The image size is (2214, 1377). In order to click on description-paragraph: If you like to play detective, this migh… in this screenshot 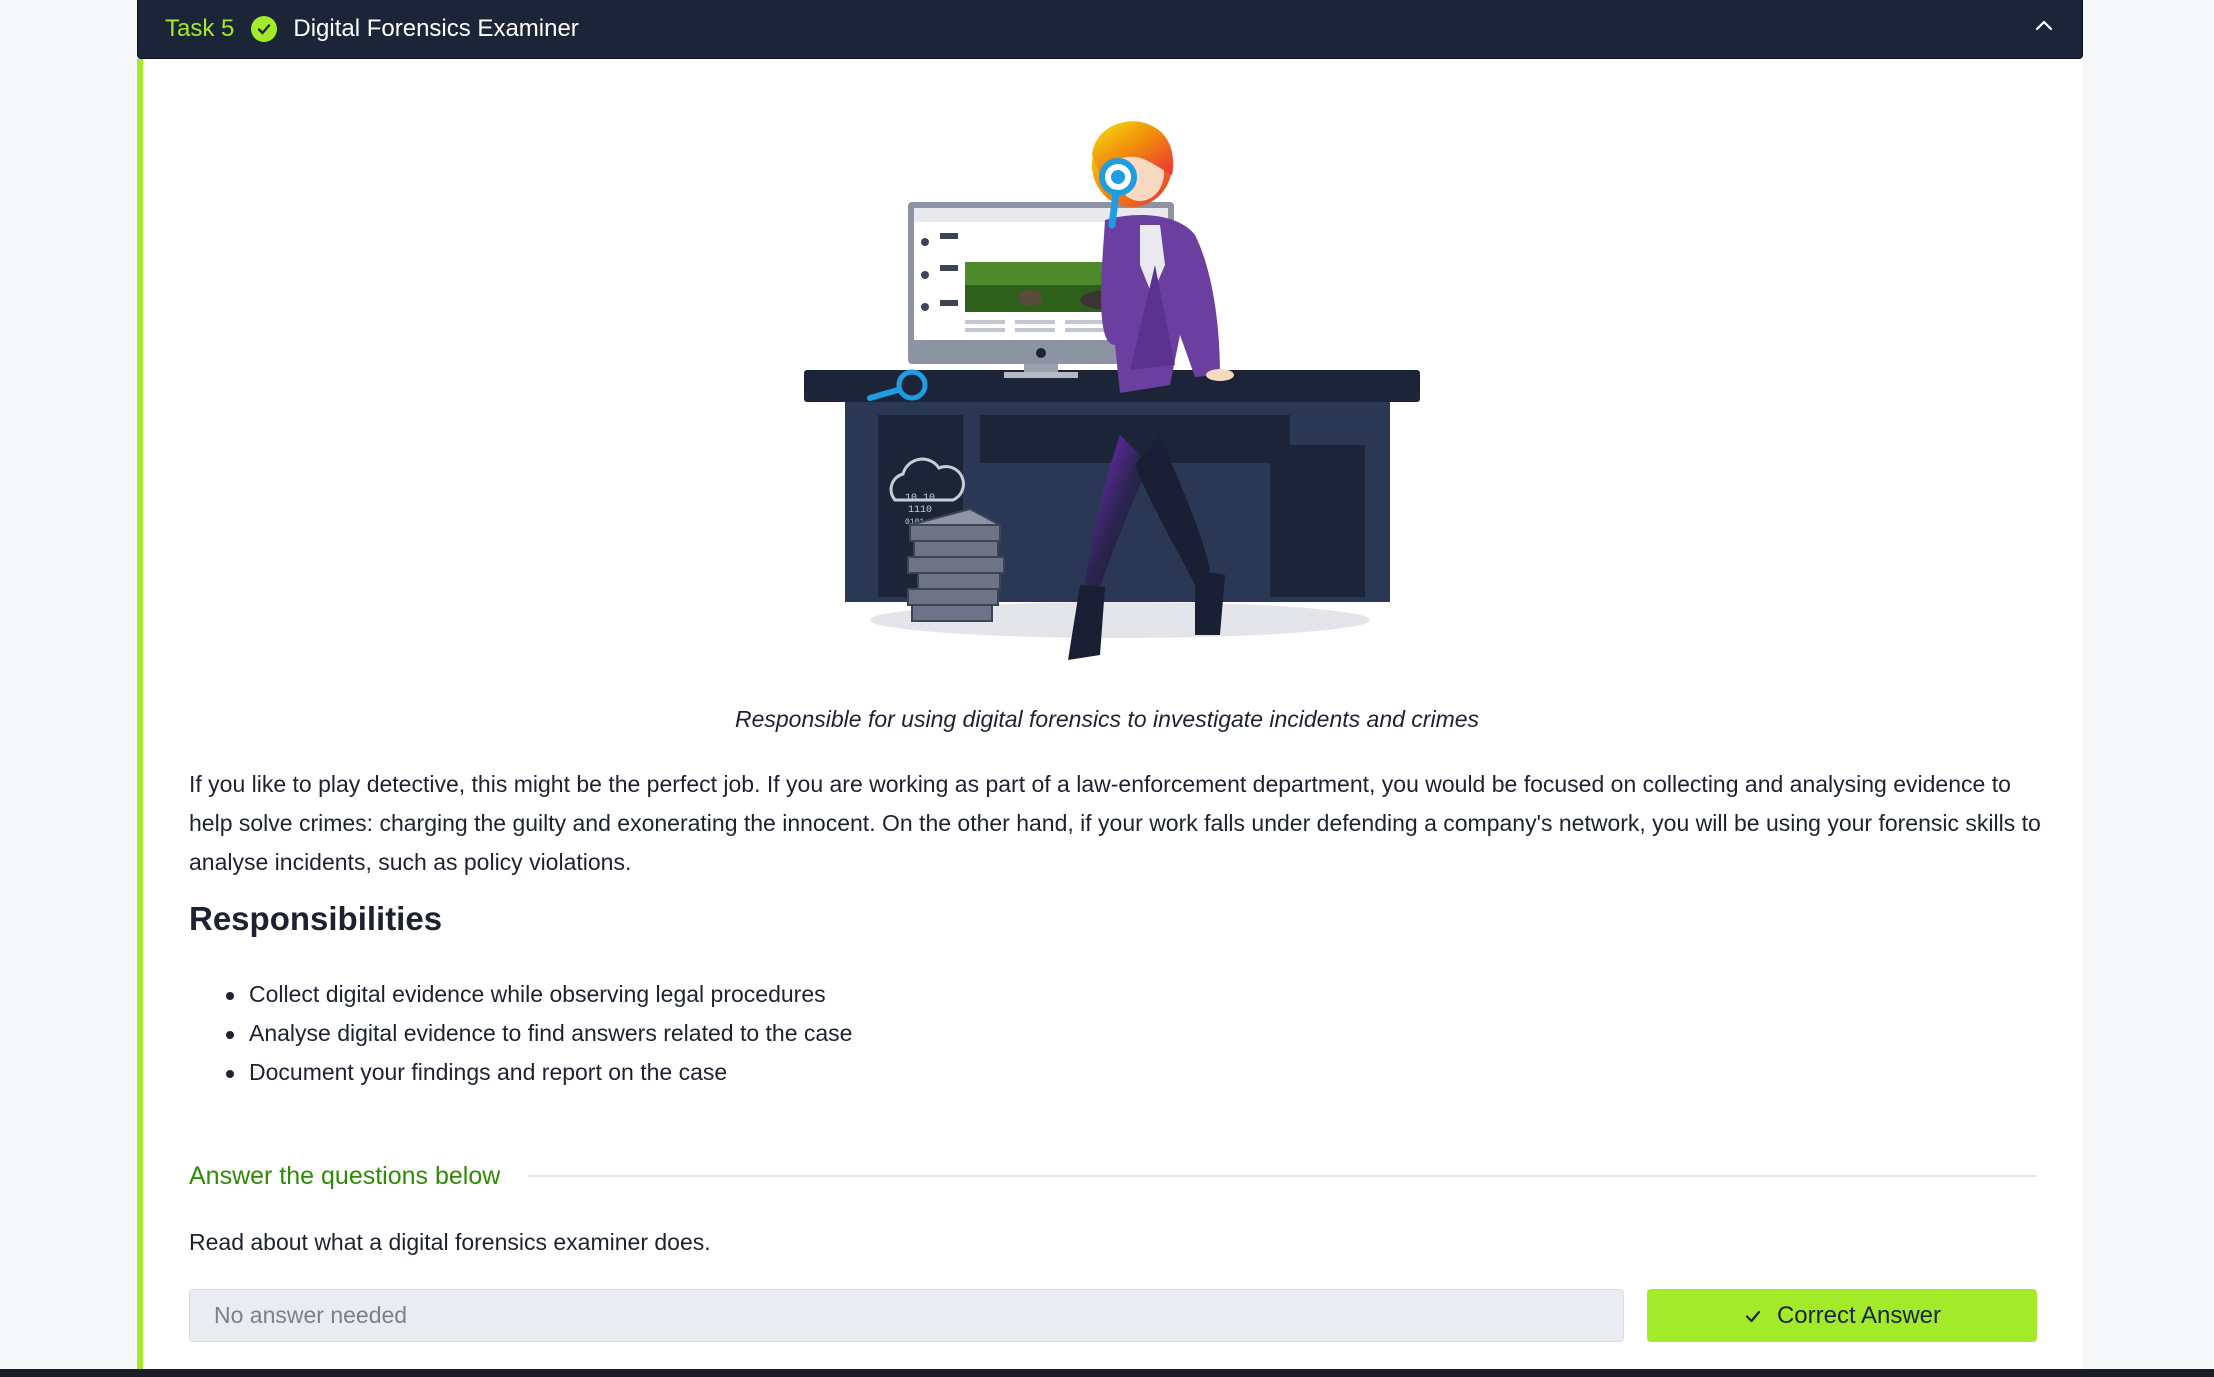, I will do `click(1115, 823)`.